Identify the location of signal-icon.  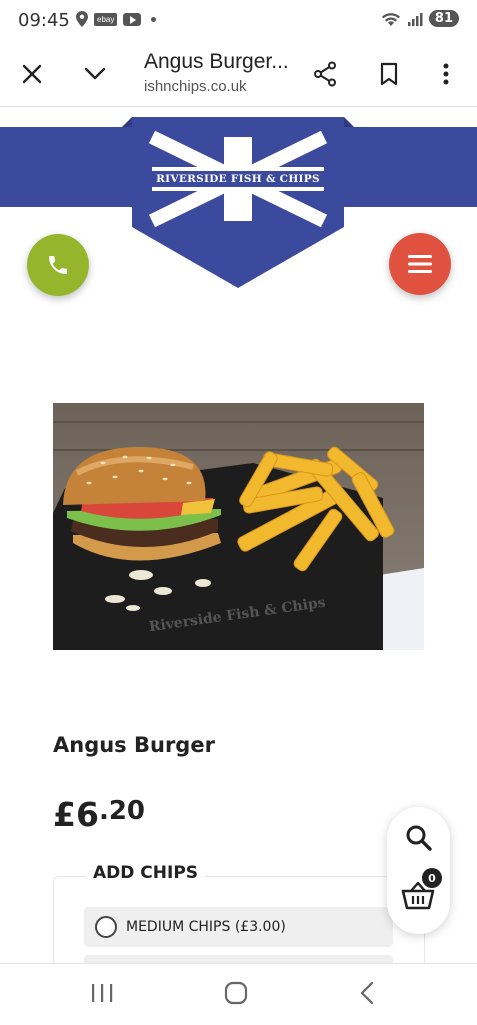
(415, 19).